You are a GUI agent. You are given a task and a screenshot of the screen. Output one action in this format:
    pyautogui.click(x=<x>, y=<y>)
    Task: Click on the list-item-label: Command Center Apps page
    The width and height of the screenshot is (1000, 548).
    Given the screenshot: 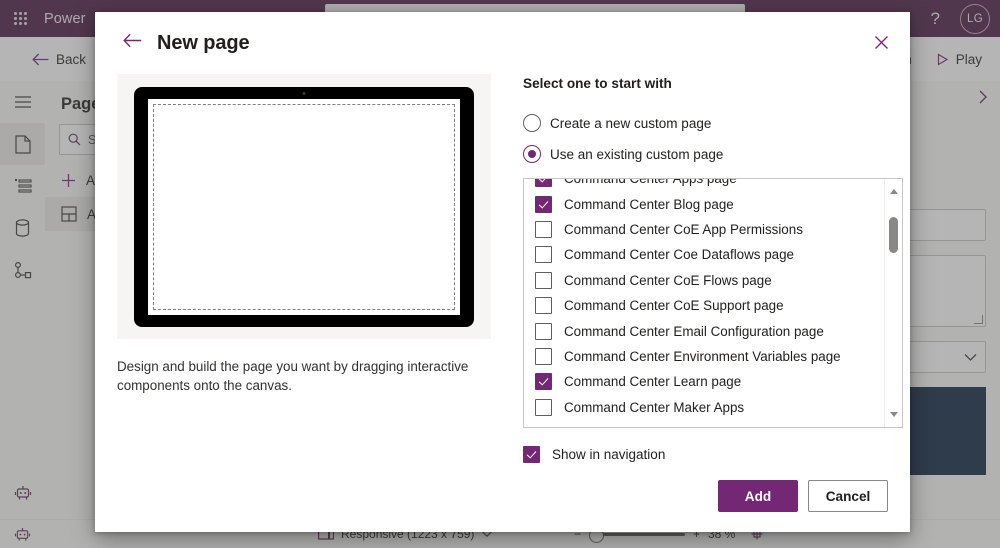 What is the action you would take?
    pyautogui.click(x=650, y=182)
    